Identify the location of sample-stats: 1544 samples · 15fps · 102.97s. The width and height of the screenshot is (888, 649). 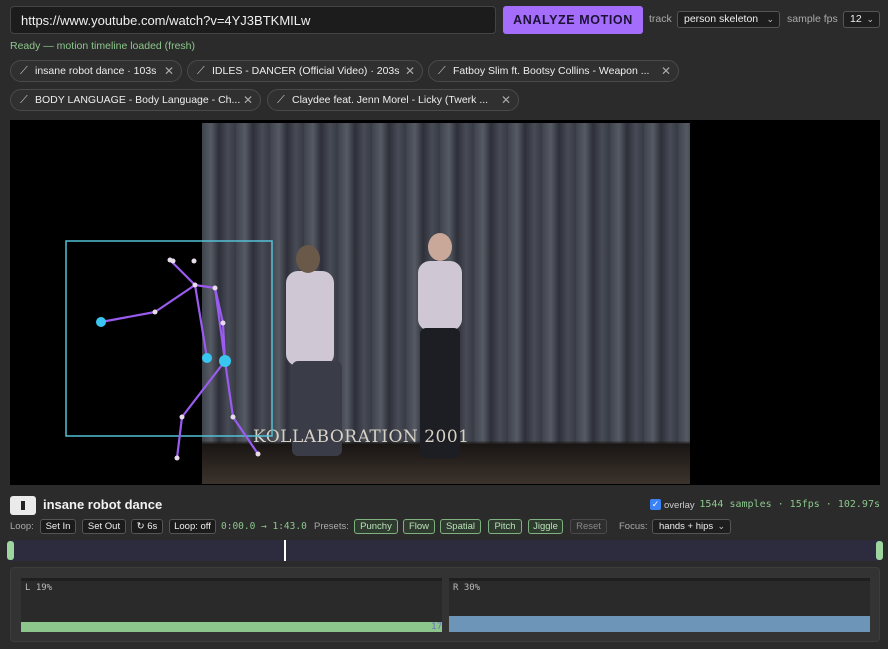
(789, 504).